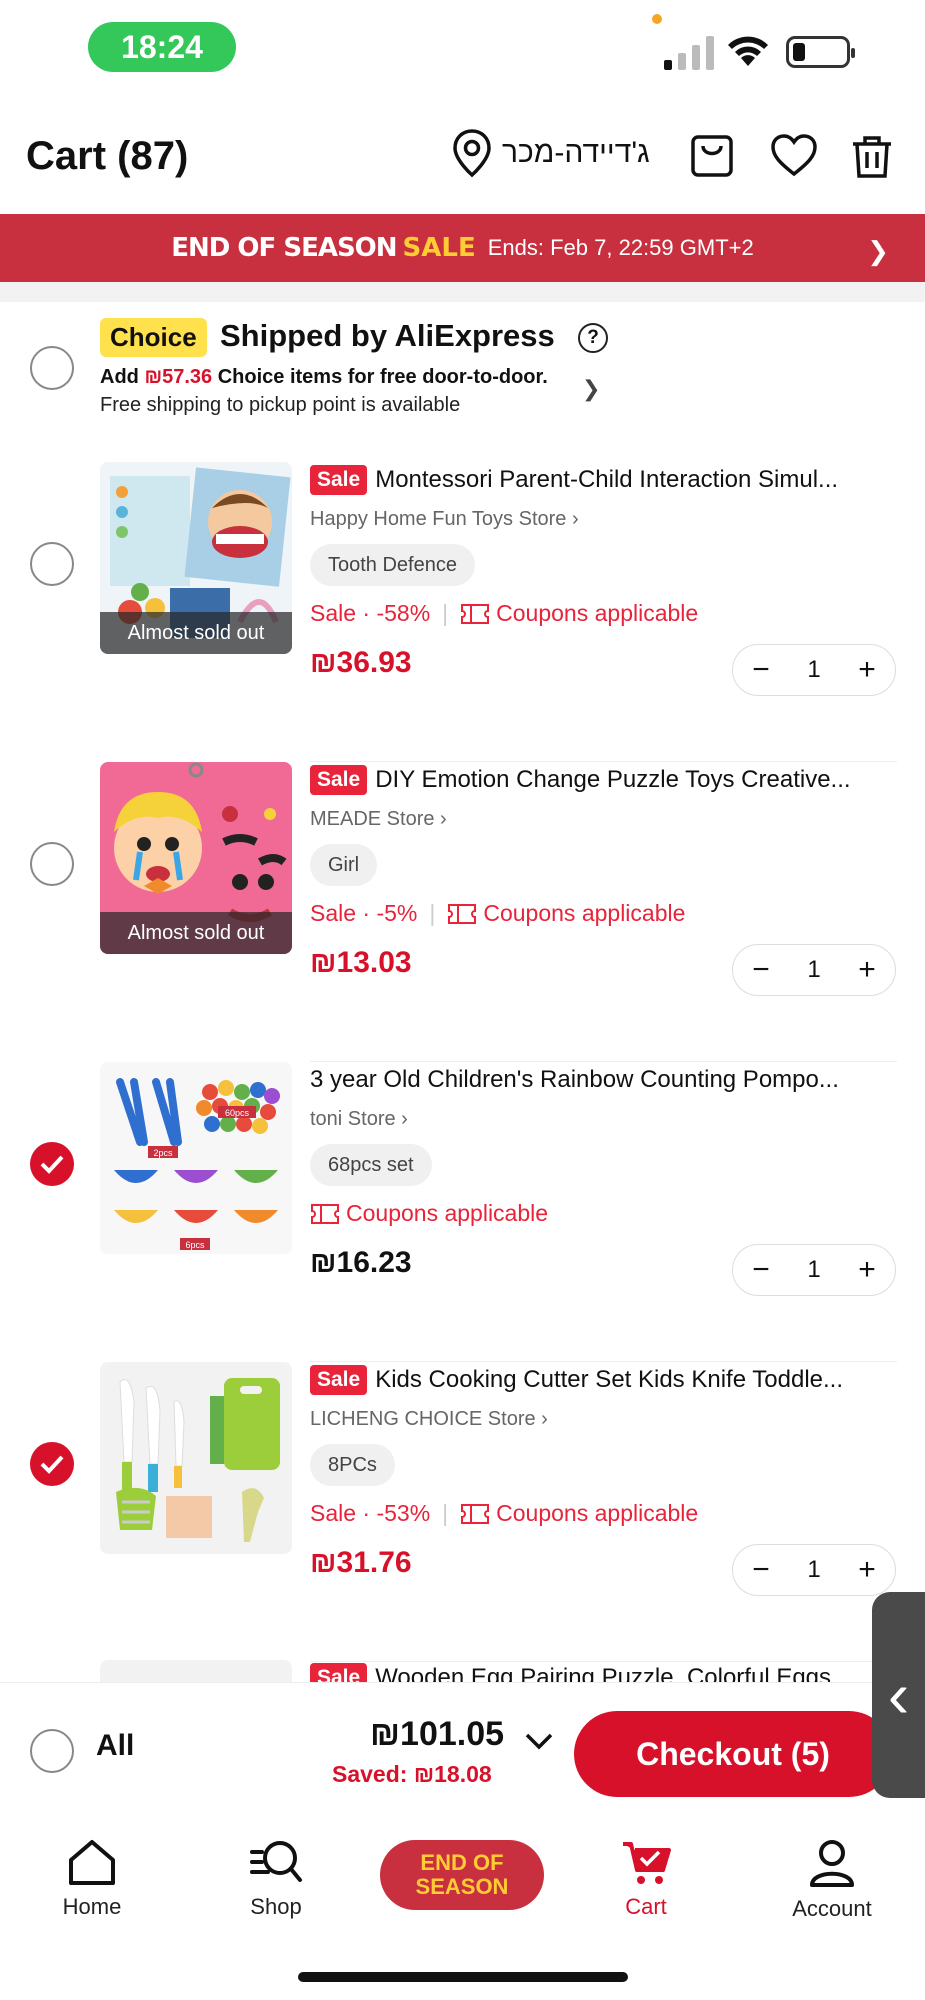 This screenshot has width=925, height=2000. I want to click on help-icon: ?, so click(593, 338).